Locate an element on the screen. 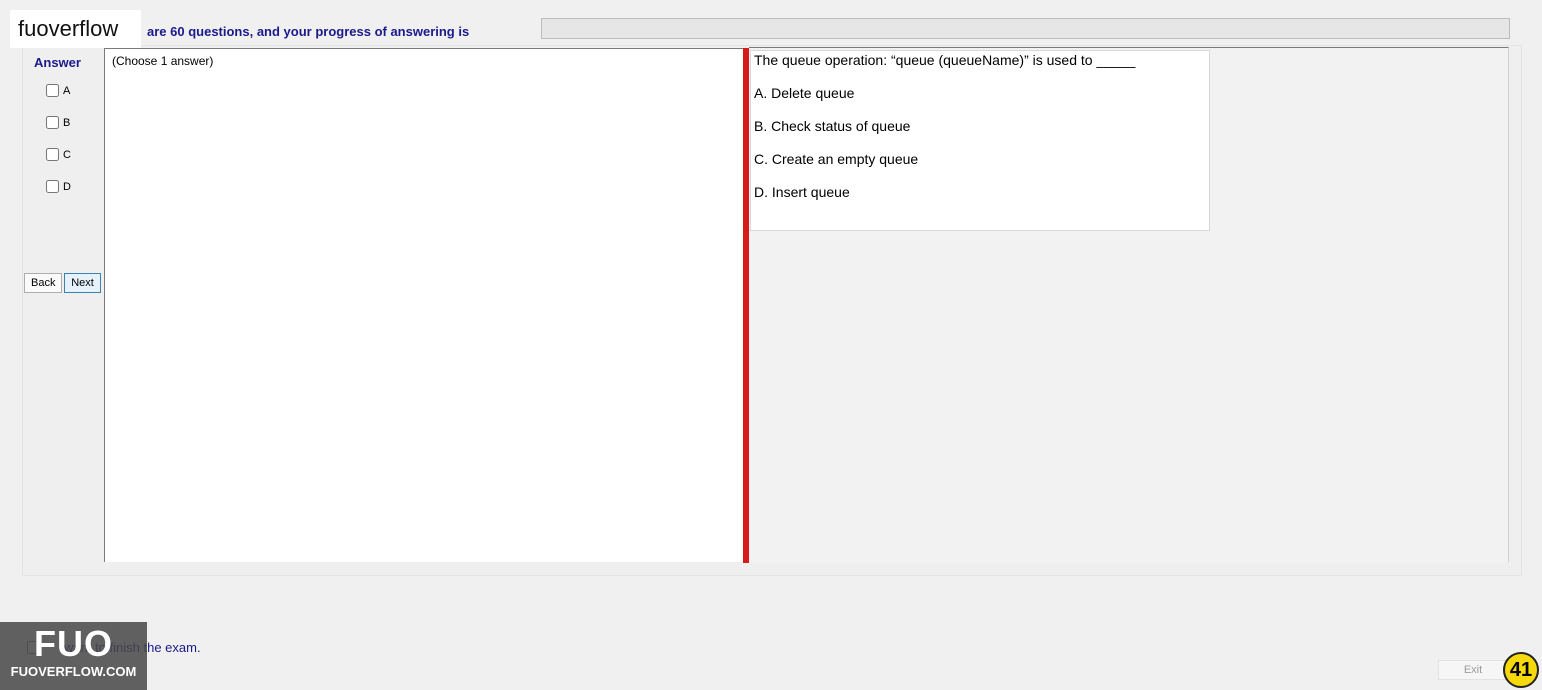 The width and height of the screenshot is (1542, 690). next-button: Next is located at coordinates (82, 283).